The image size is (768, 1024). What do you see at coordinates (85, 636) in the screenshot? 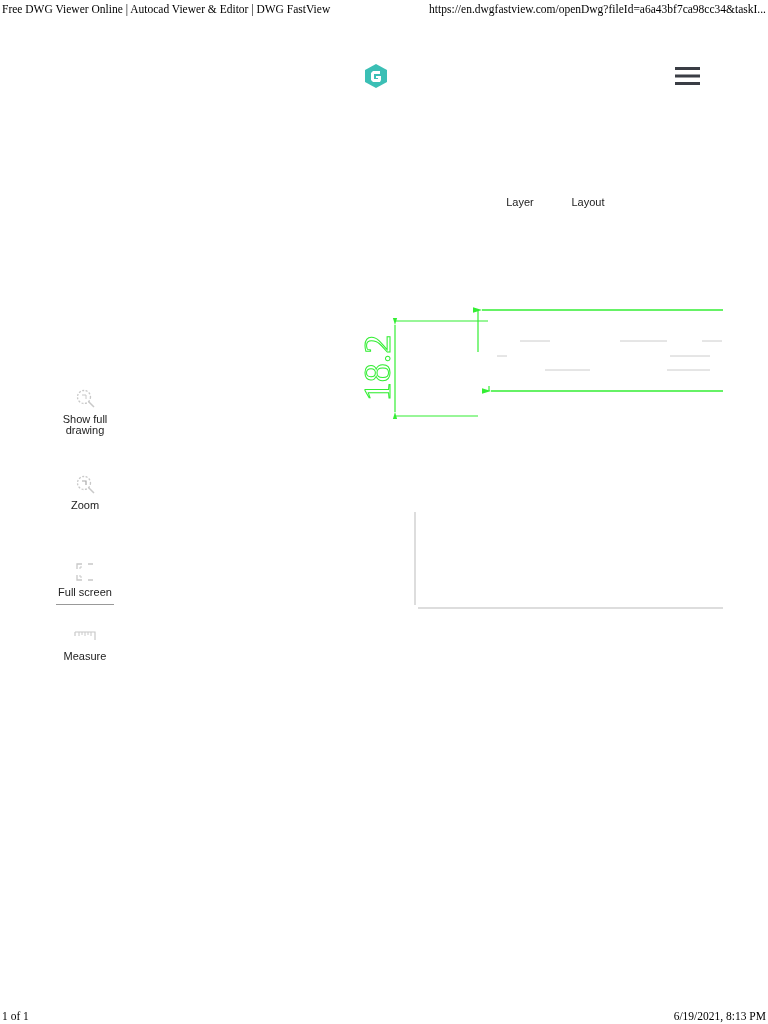
I see `ruler-icon` at bounding box center [85, 636].